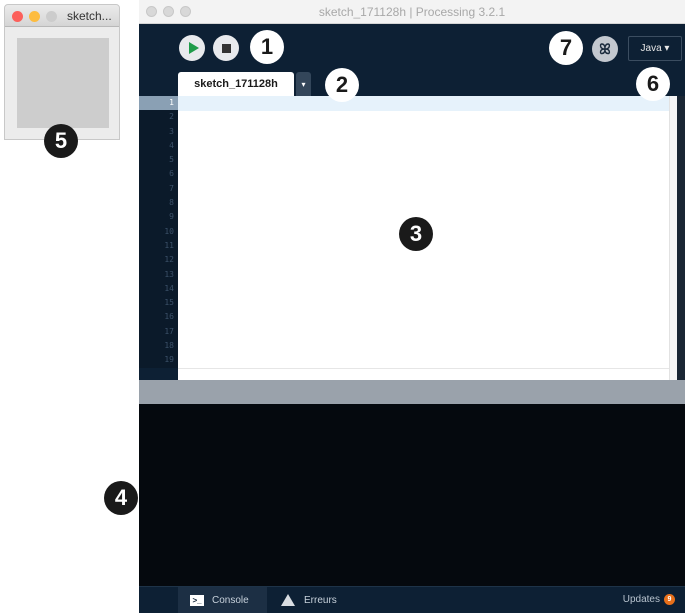 The width and height of the screenshot is (685, 613). Describe the element at coordinates (63, 83) in the screenshot. I see `sketch-canvas` at that location.